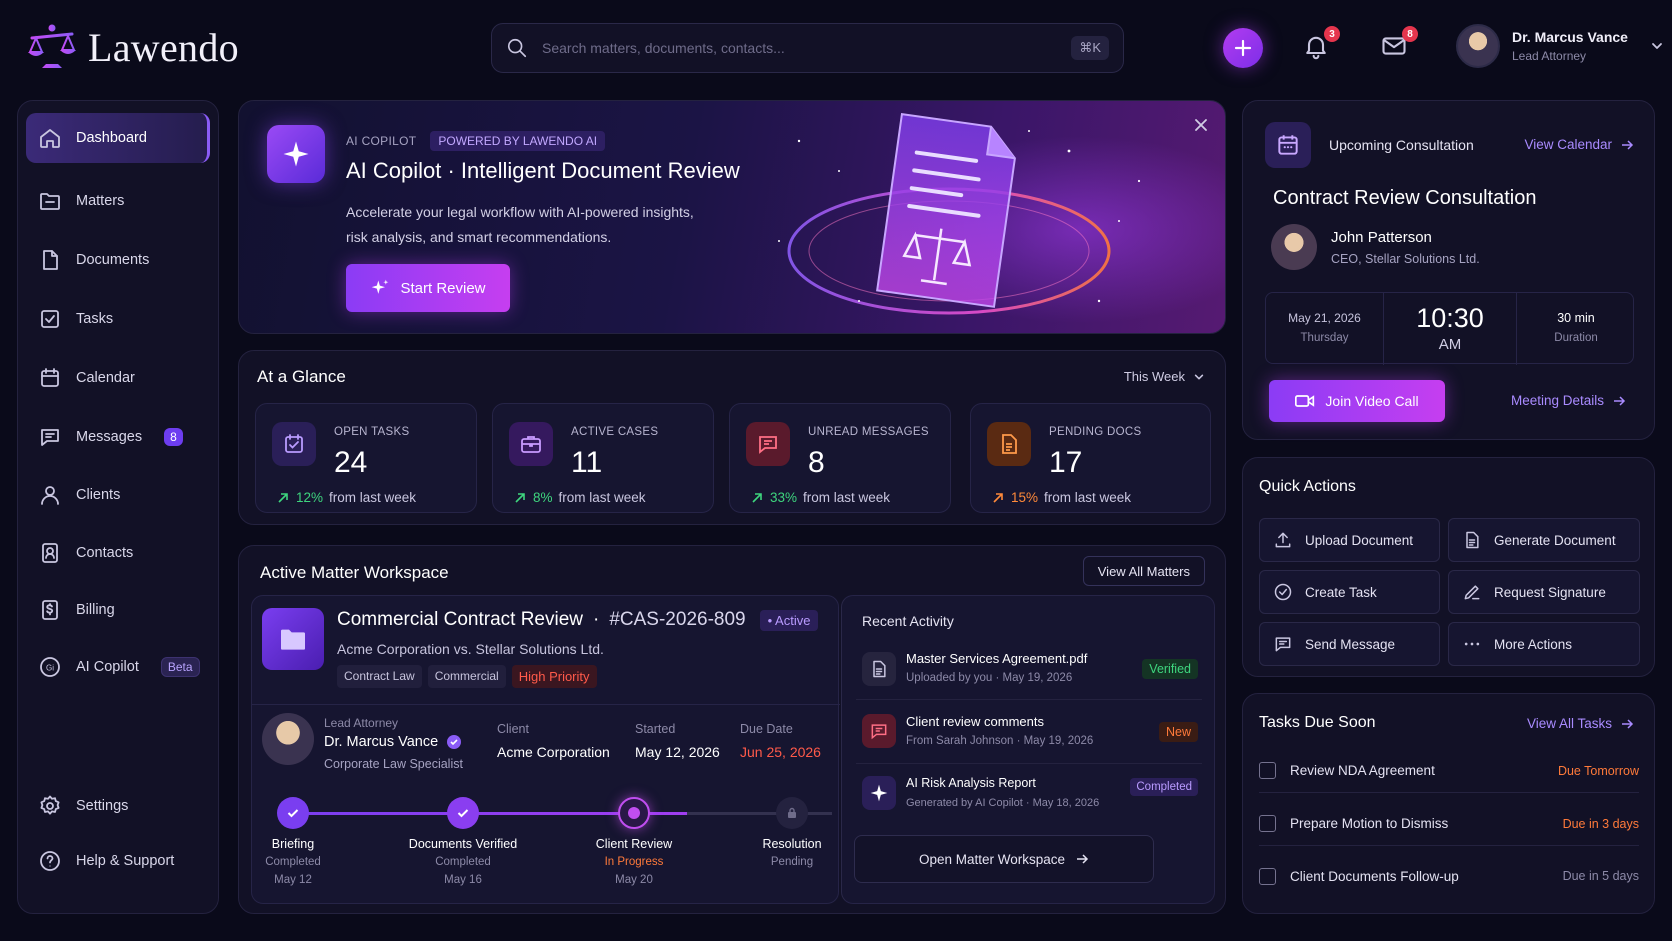 Image resolution: width=1672 pixels, height=941 pixels. I want to click on stat-card-open-tasks: OPEN TASKS 24 12% from last week, so click(366, 458).